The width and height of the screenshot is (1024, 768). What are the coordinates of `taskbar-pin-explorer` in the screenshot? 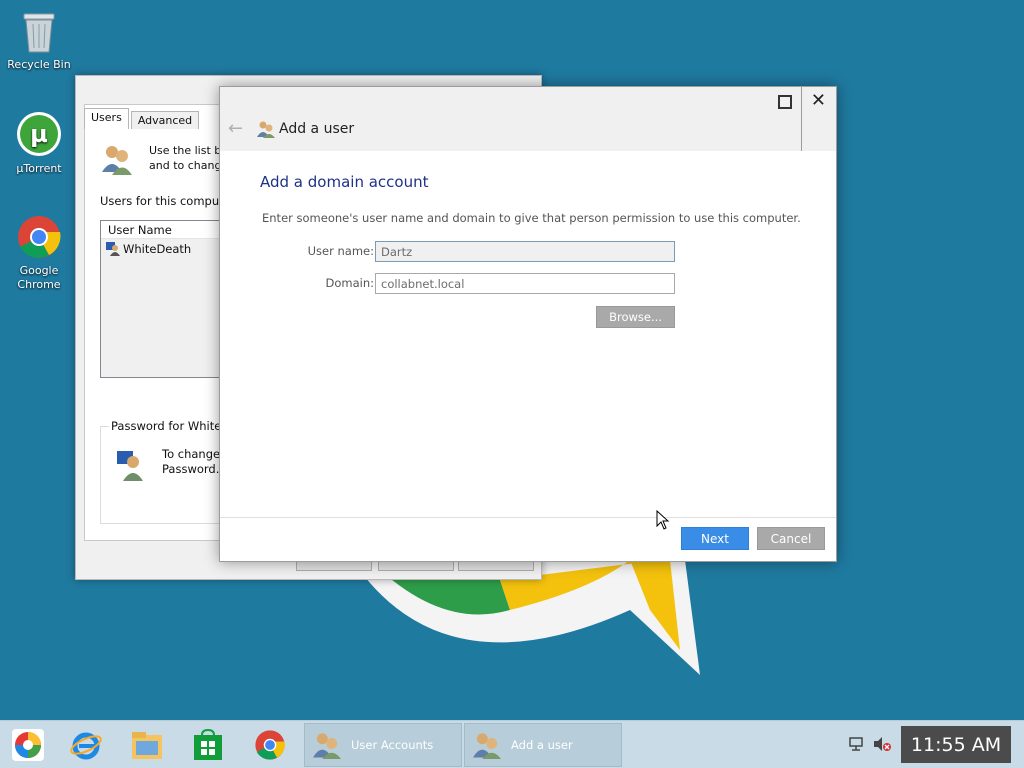 It's located at (147, 745).